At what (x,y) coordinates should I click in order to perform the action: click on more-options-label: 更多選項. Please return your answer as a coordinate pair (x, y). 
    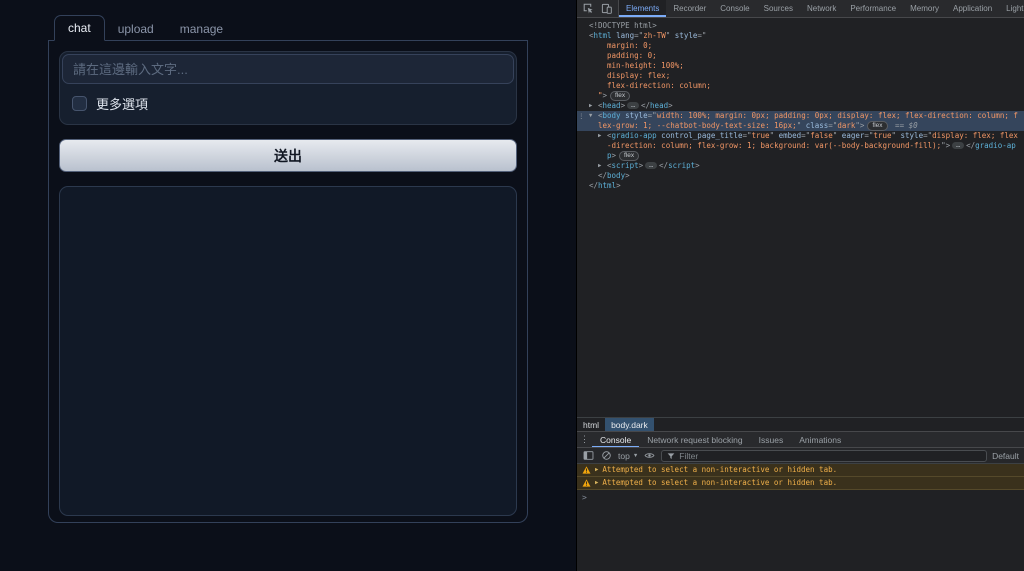
    Looking at the image, I should click on (122, 104).